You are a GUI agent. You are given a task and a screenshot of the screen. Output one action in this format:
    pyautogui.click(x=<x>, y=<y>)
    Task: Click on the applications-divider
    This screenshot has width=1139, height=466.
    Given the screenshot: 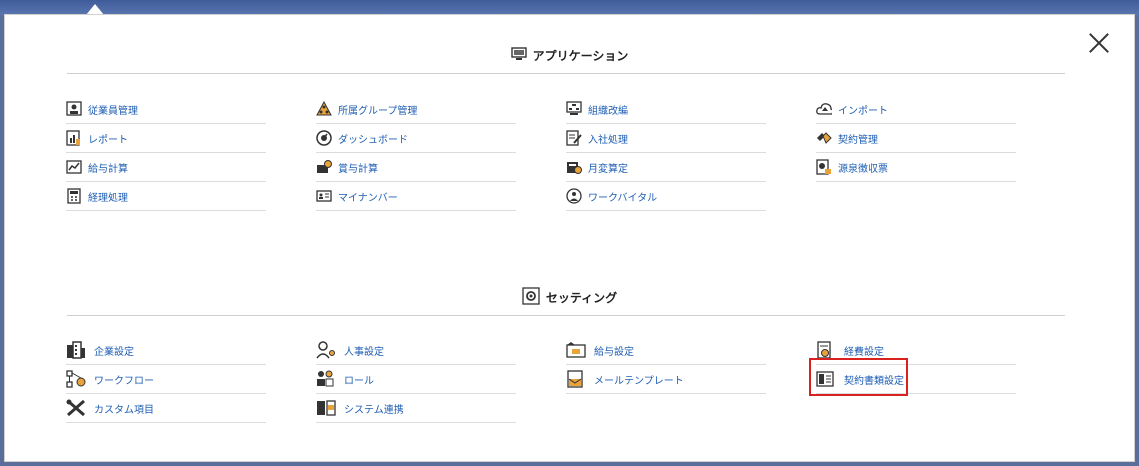 What is the action you would take?
    pyautogui.click(x=566, y=73)
    